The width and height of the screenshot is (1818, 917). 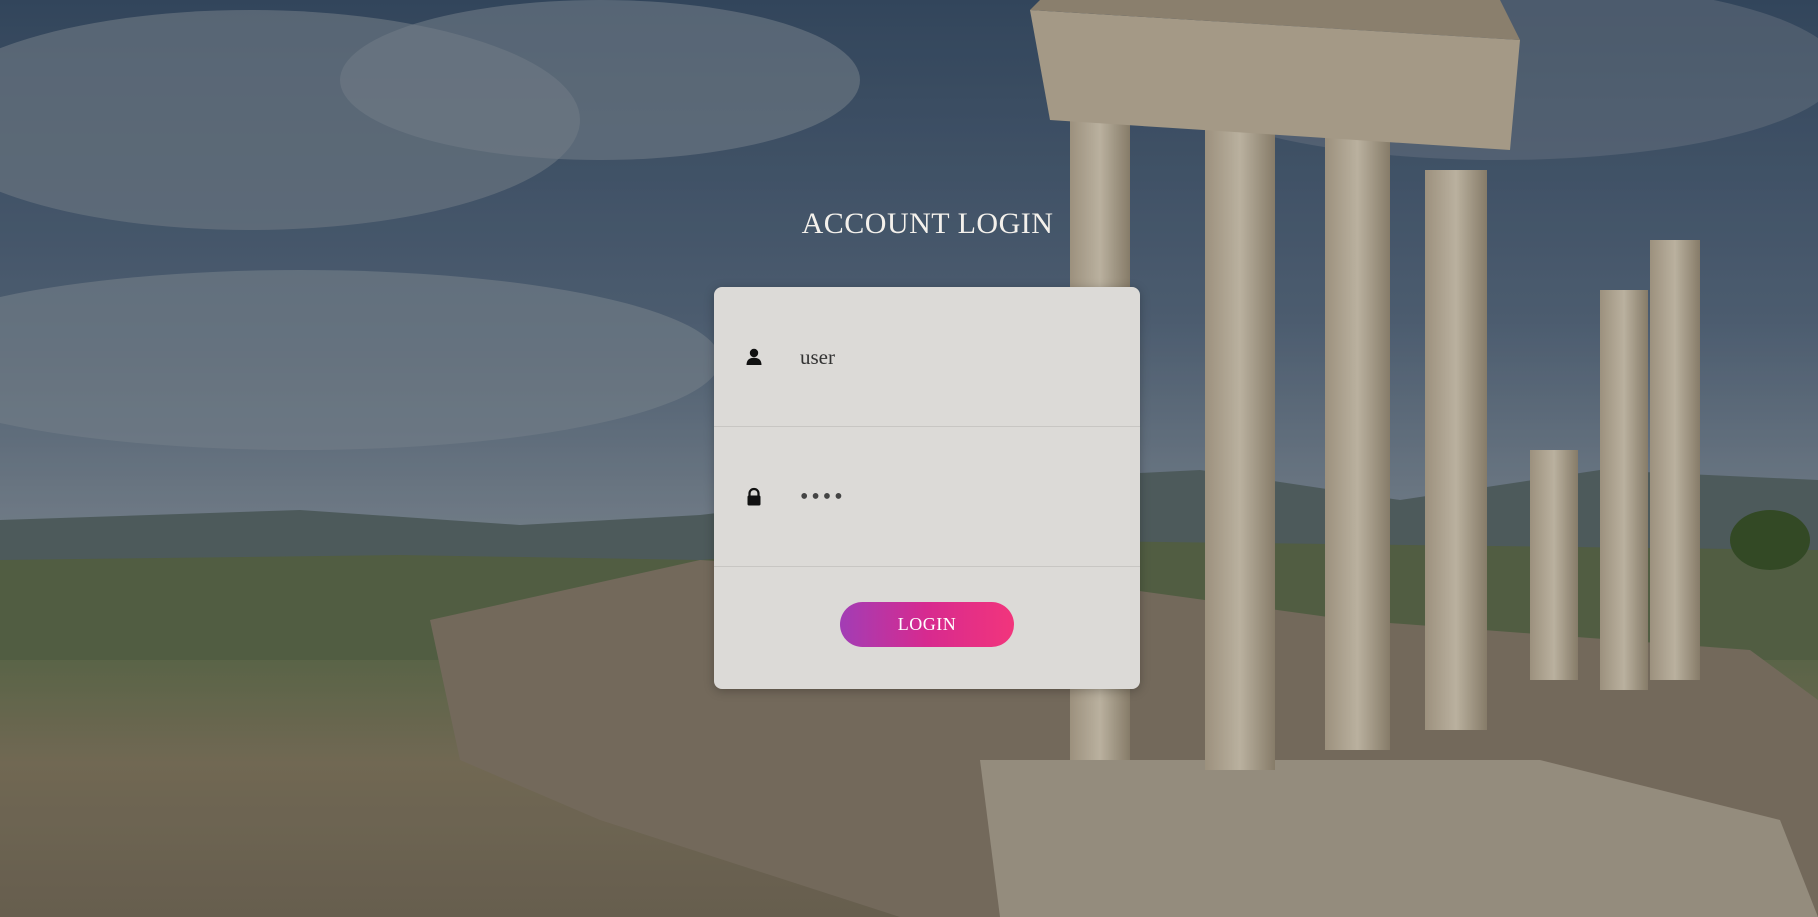 What do you see at coordinates (955, 357) in the screenshot?
I see `username-input` at bounding box center [955, 357].